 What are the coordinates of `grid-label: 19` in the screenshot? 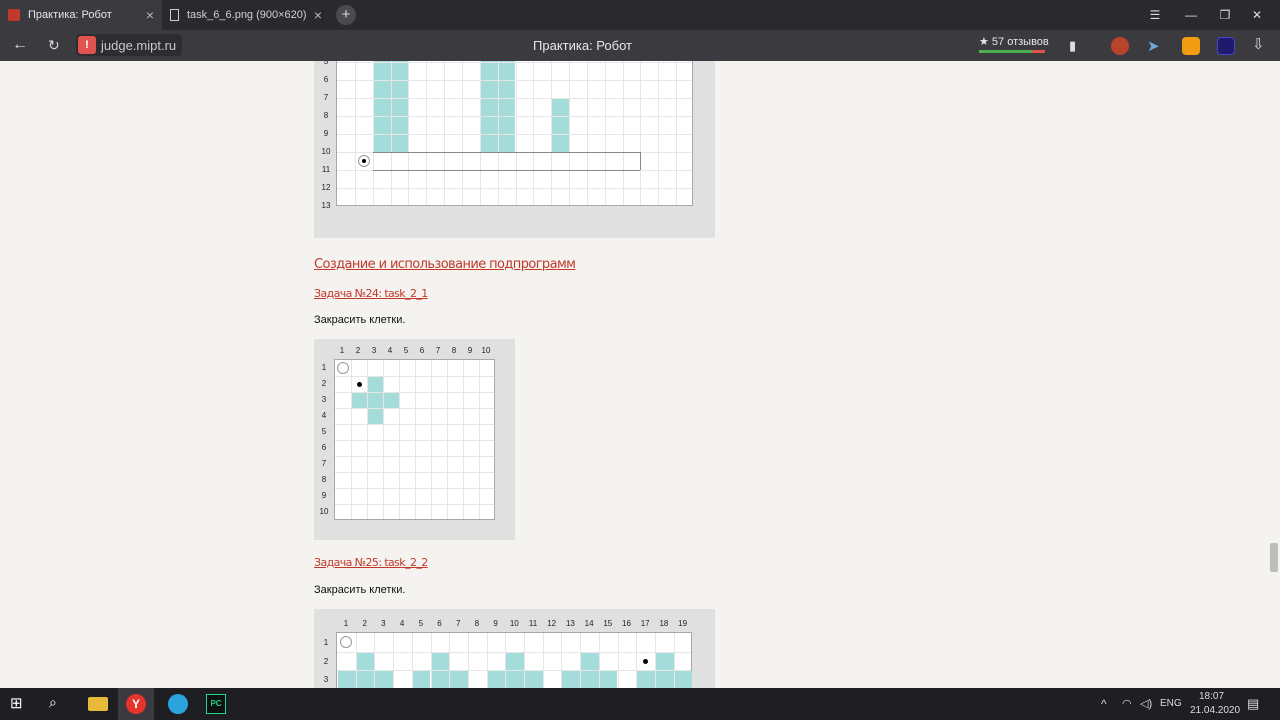 It's located at (683, 623).